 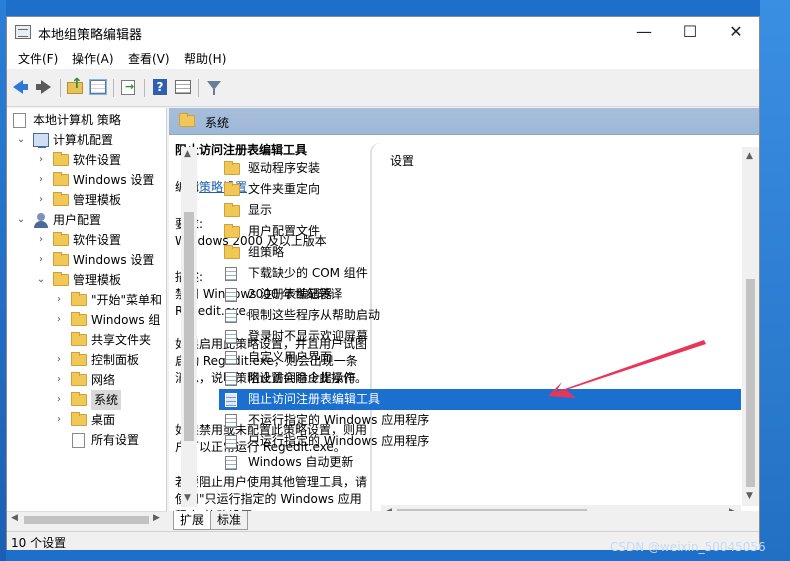 What do you see at coordinates (109, 320) in the screenshot?
I see `tree-item-windows-components: › Windows 组` at bounding box center [109, 320].